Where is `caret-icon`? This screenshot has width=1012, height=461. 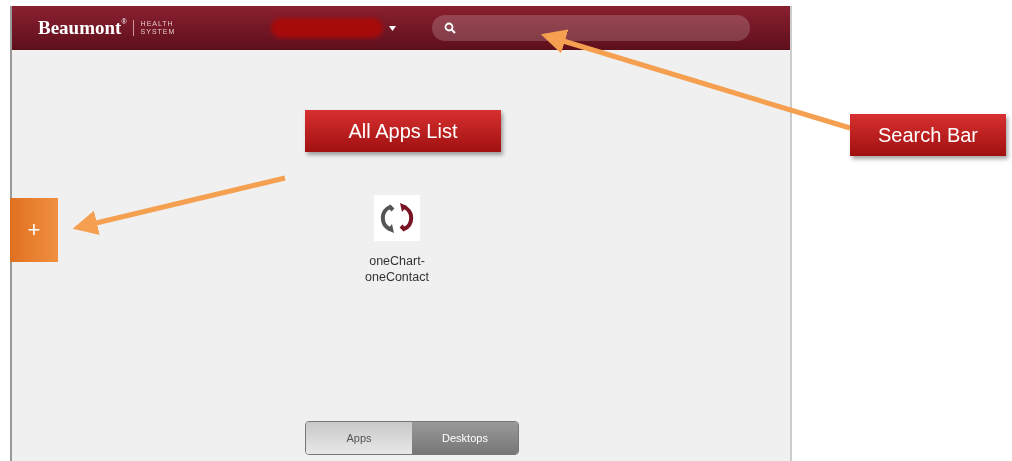 caret-icon is located at coordinates (392, 28).